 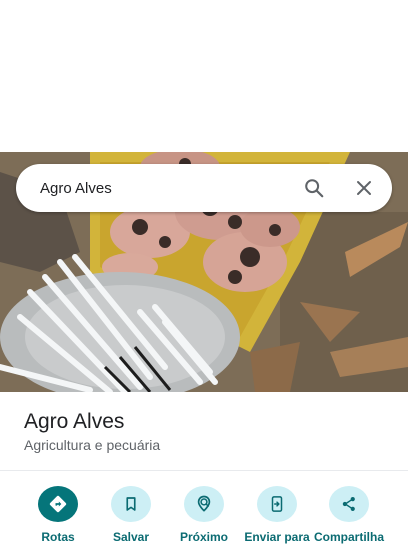 I want to click on search-input: Agro Alves, so click(x=159, y=188).